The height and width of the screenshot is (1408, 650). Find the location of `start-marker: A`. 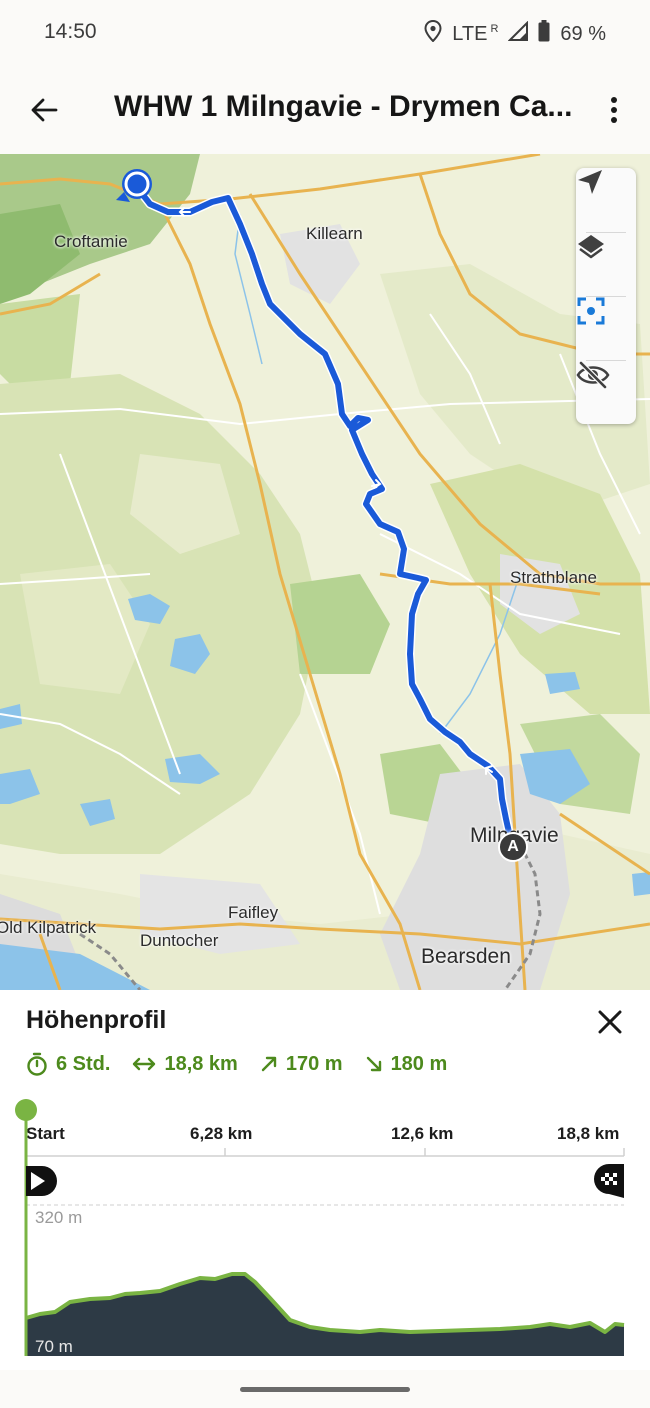

start-marker: A is located at coordinates (513, 847).